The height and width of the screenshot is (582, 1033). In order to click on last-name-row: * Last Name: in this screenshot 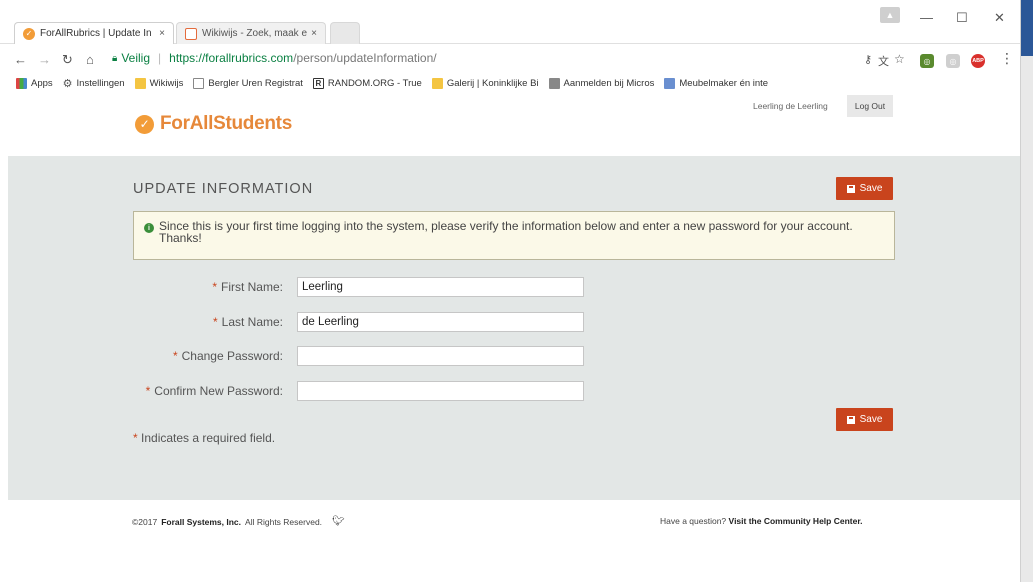, I will do `click(363, 322)`.